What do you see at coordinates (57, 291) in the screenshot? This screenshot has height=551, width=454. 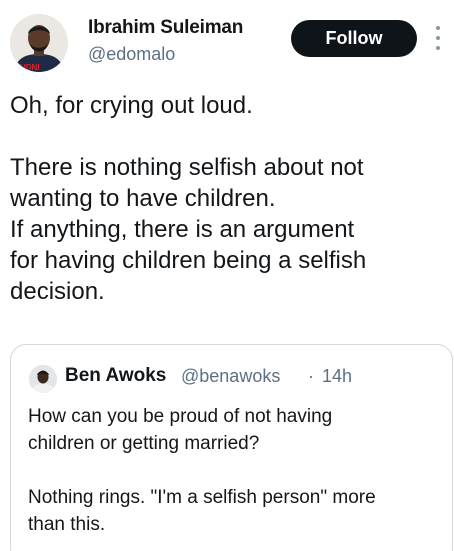 I see `tweet-line: decision.` at bounding box center [57, 291].